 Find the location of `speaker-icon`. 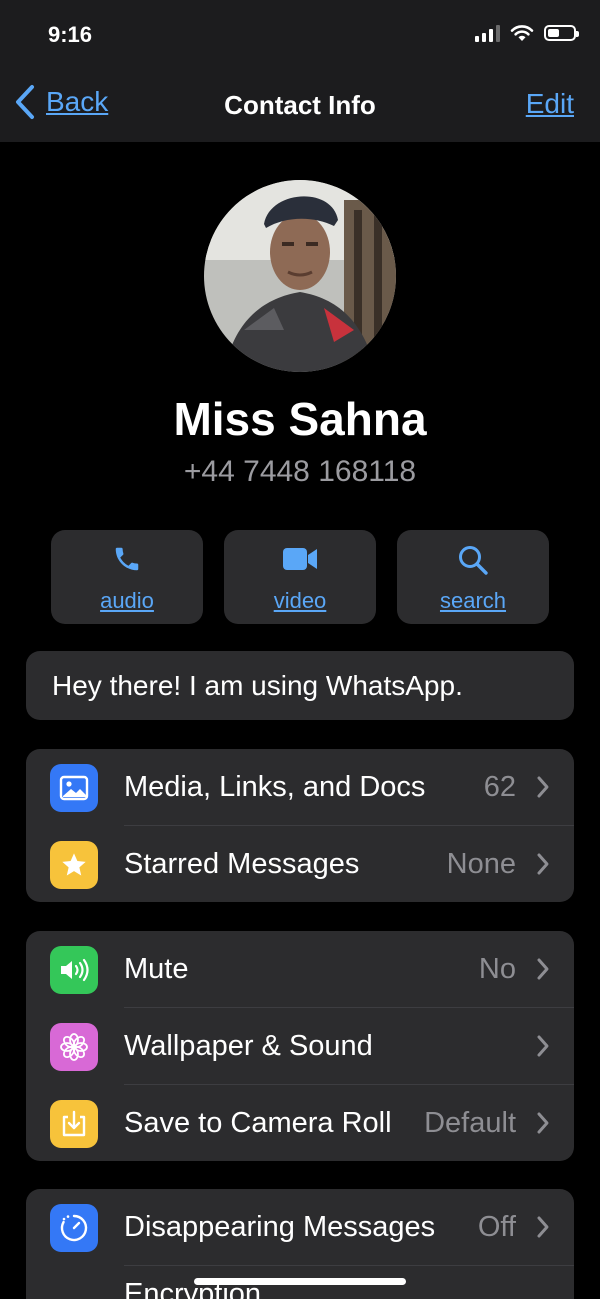

speaker-icon is located at coordinates (74, 970).